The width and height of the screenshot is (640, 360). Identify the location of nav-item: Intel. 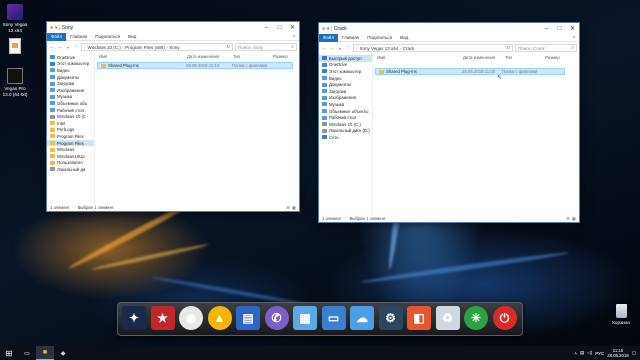
(70, 123).